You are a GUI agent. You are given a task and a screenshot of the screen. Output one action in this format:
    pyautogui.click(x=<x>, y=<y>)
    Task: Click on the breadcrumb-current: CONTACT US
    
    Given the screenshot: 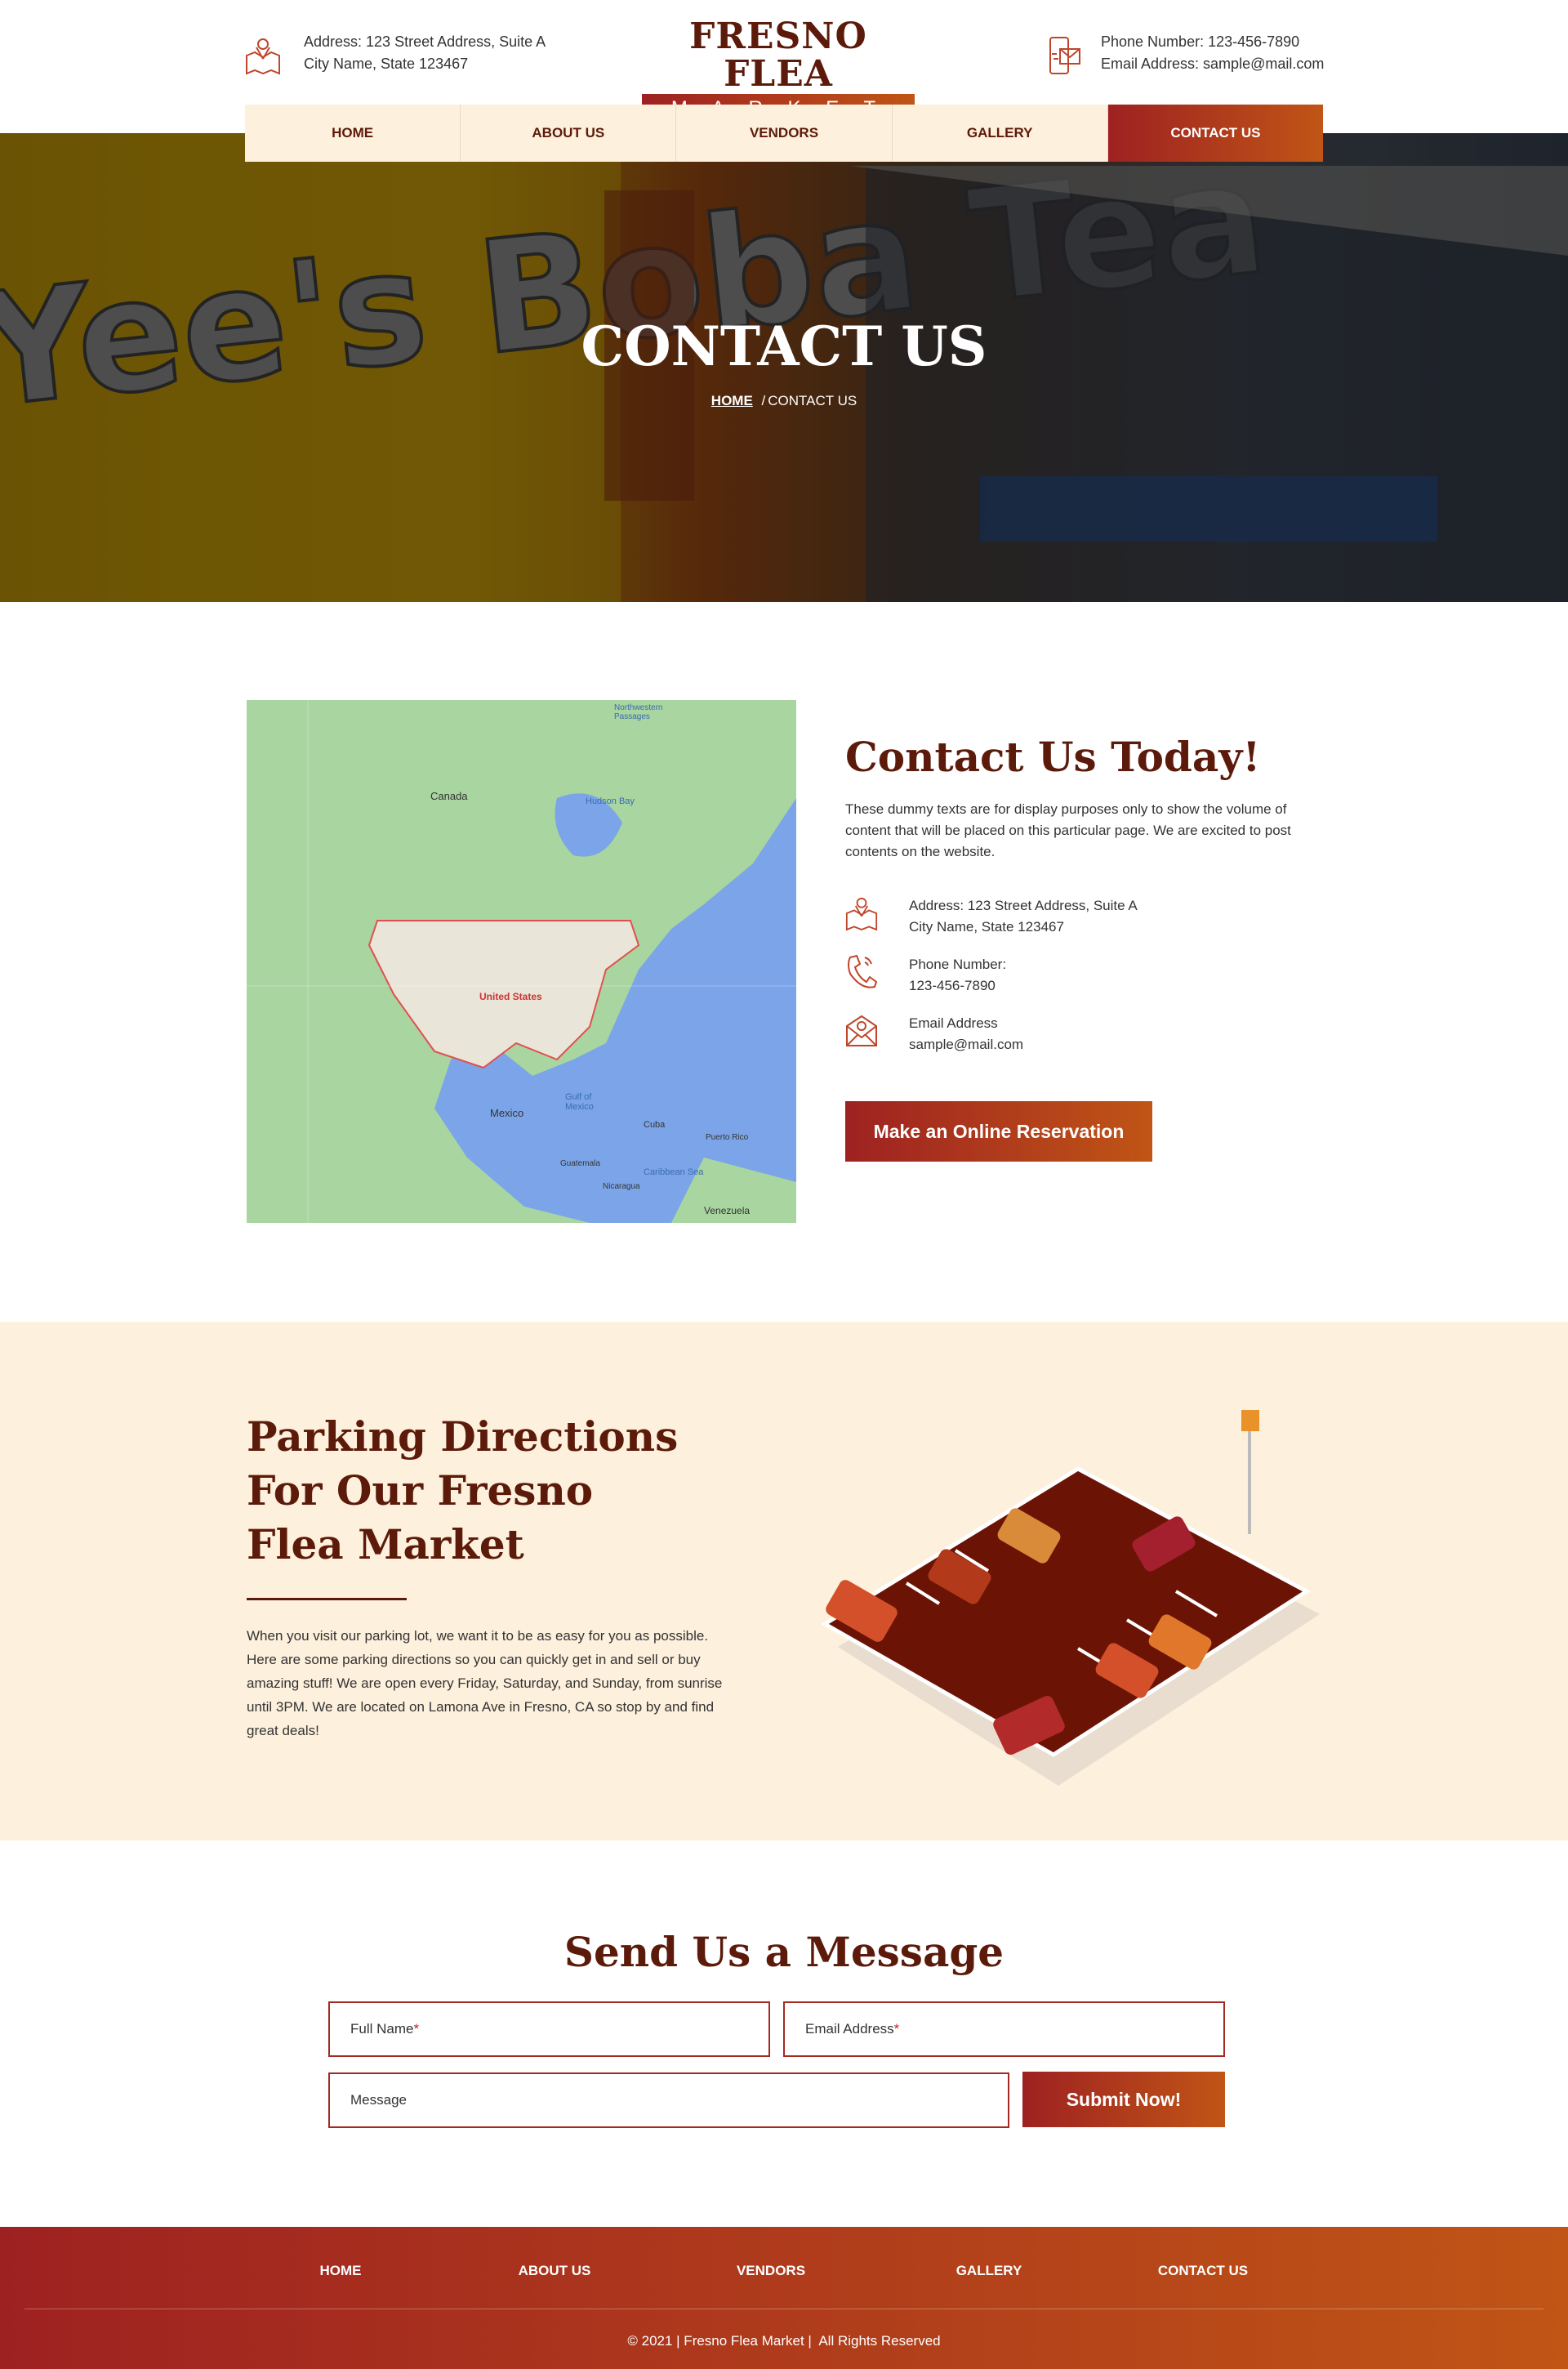 What is the action you would take?
    pyautogui.click(x=813, y=400)
    